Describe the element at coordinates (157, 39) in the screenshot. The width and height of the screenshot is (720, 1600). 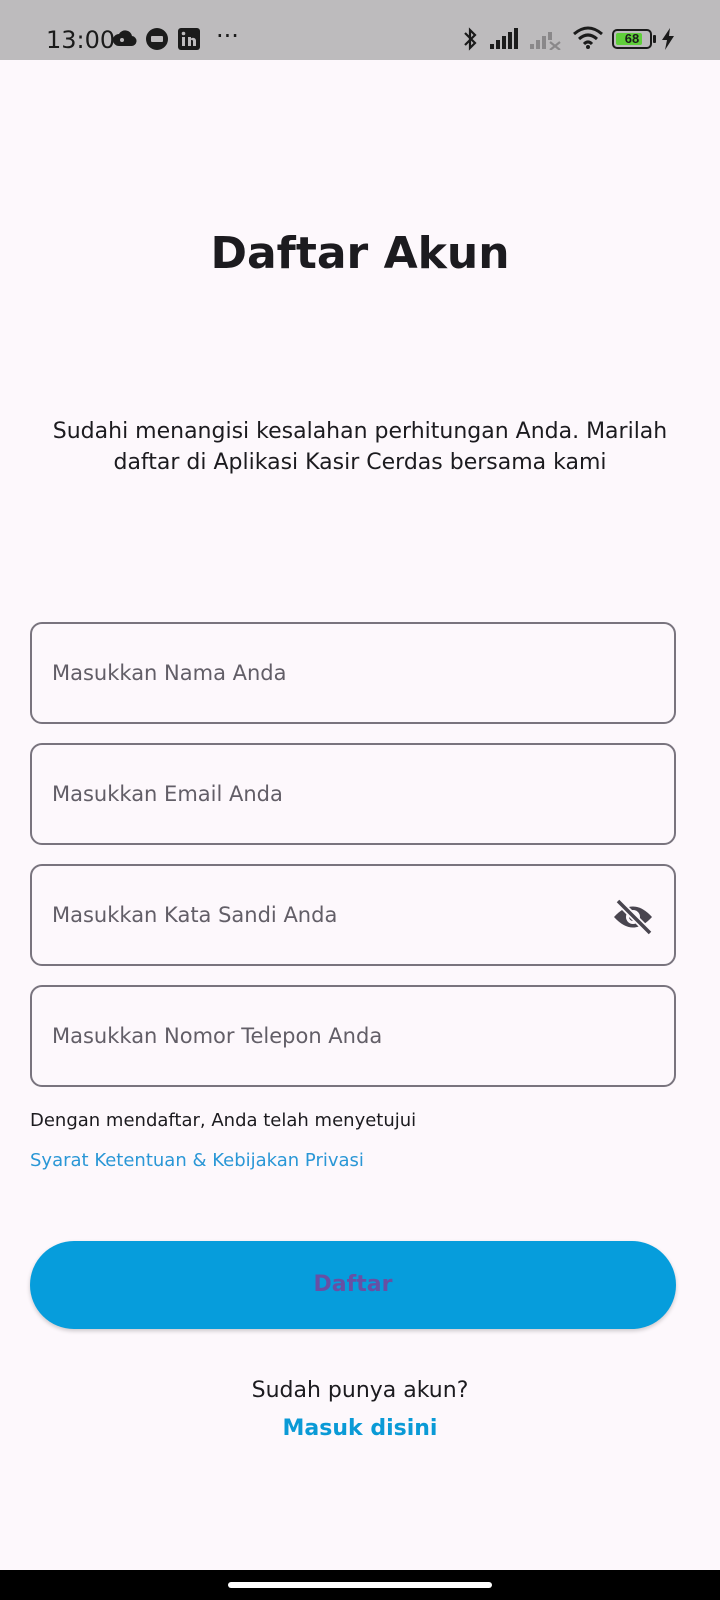
I see `chat-bubble-icon` at that location.